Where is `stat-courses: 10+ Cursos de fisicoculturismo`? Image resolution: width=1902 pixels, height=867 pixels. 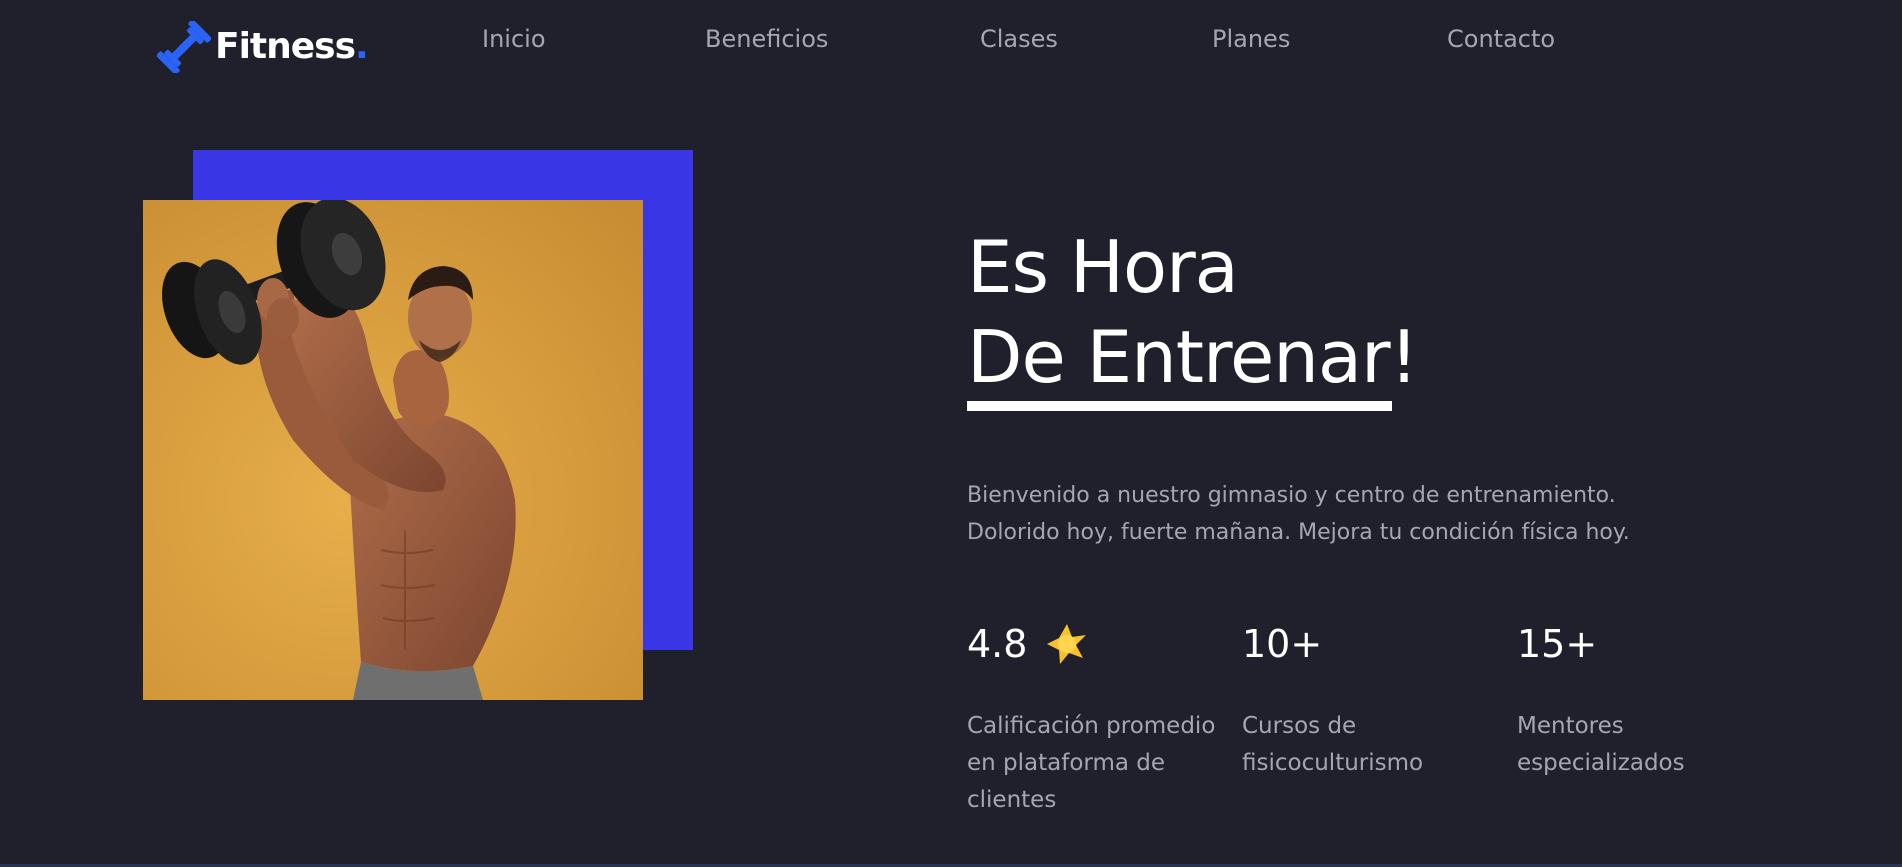
stat-courses: 10+ Cursos de fisicoculturismo is located at coordinates (1372, 701).